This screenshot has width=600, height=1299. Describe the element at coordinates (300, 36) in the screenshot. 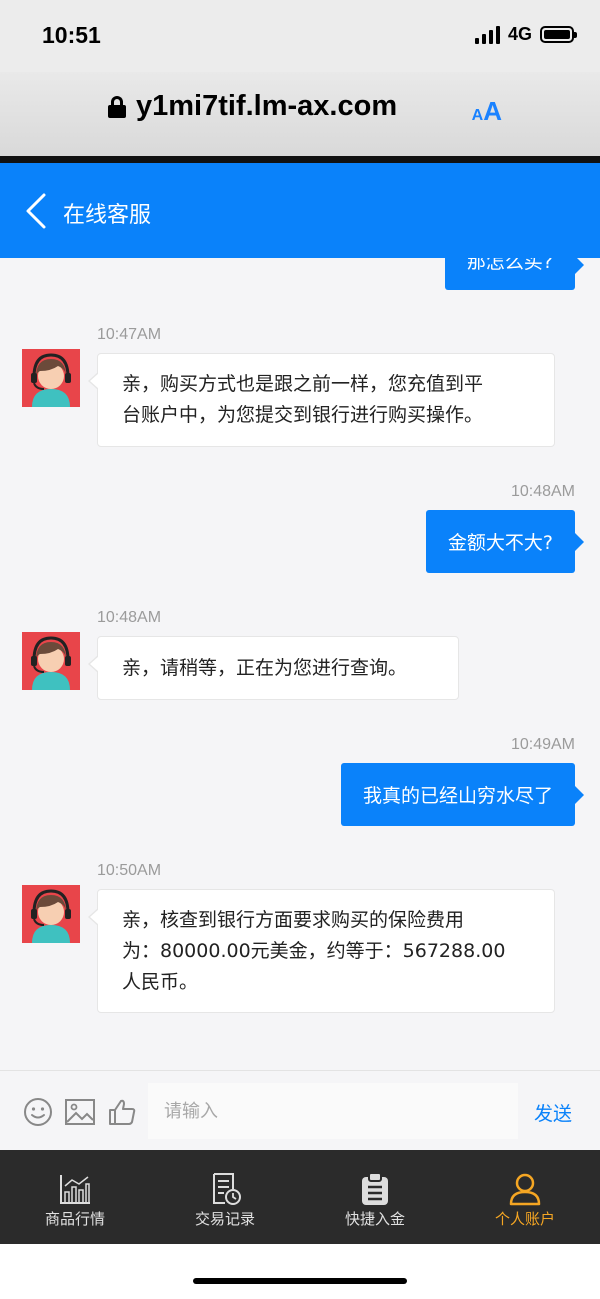

I see `status-bar: 10:51 4G` at that location.